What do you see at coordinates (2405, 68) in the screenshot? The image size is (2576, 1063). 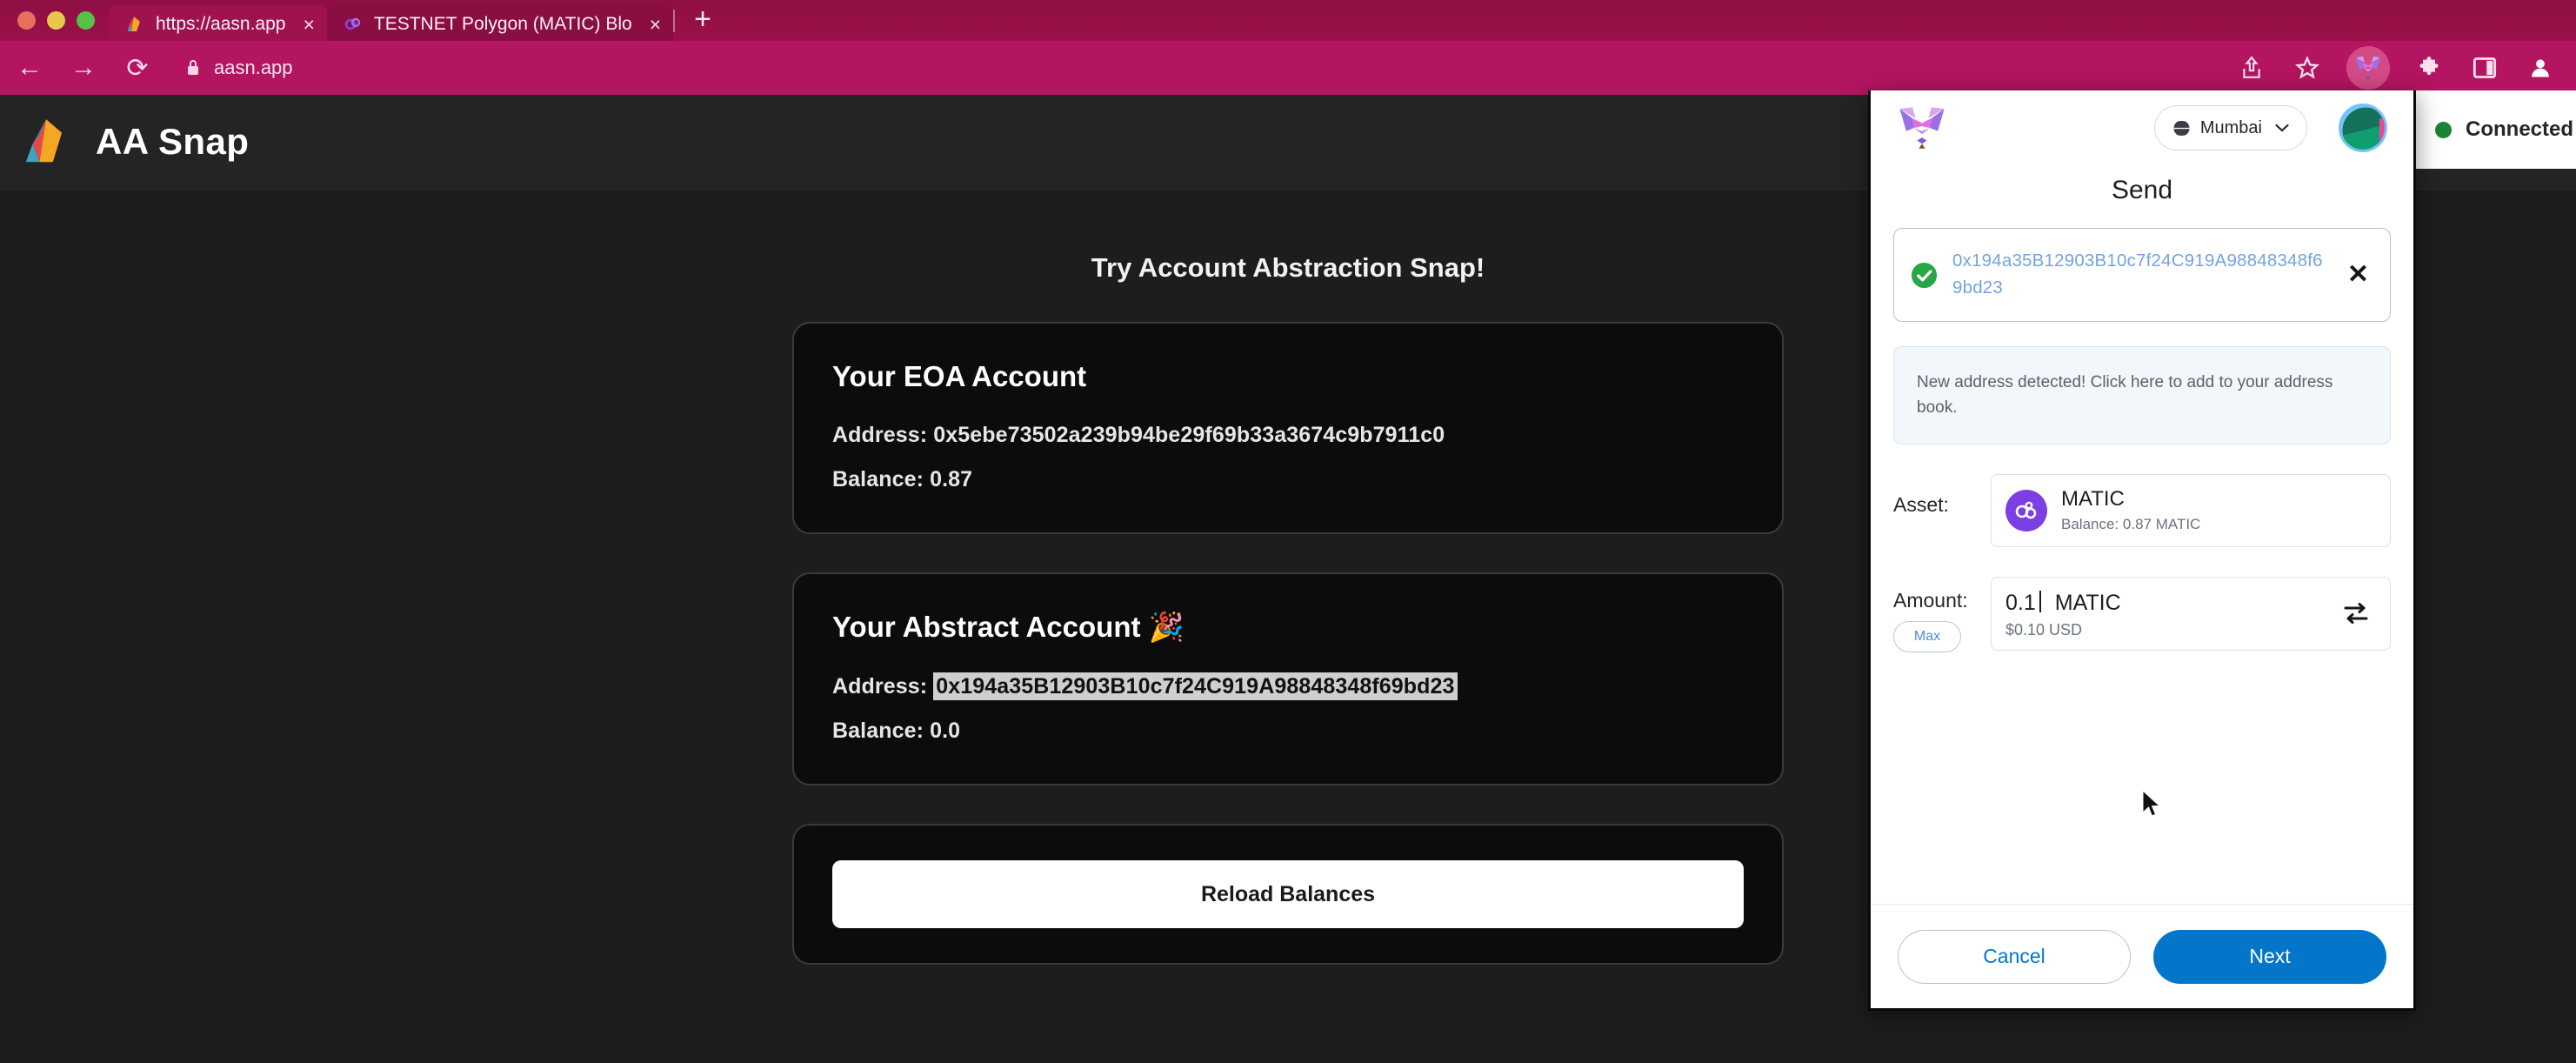 I see `toolbar-icon-group` at bounding box center [2405, 68].